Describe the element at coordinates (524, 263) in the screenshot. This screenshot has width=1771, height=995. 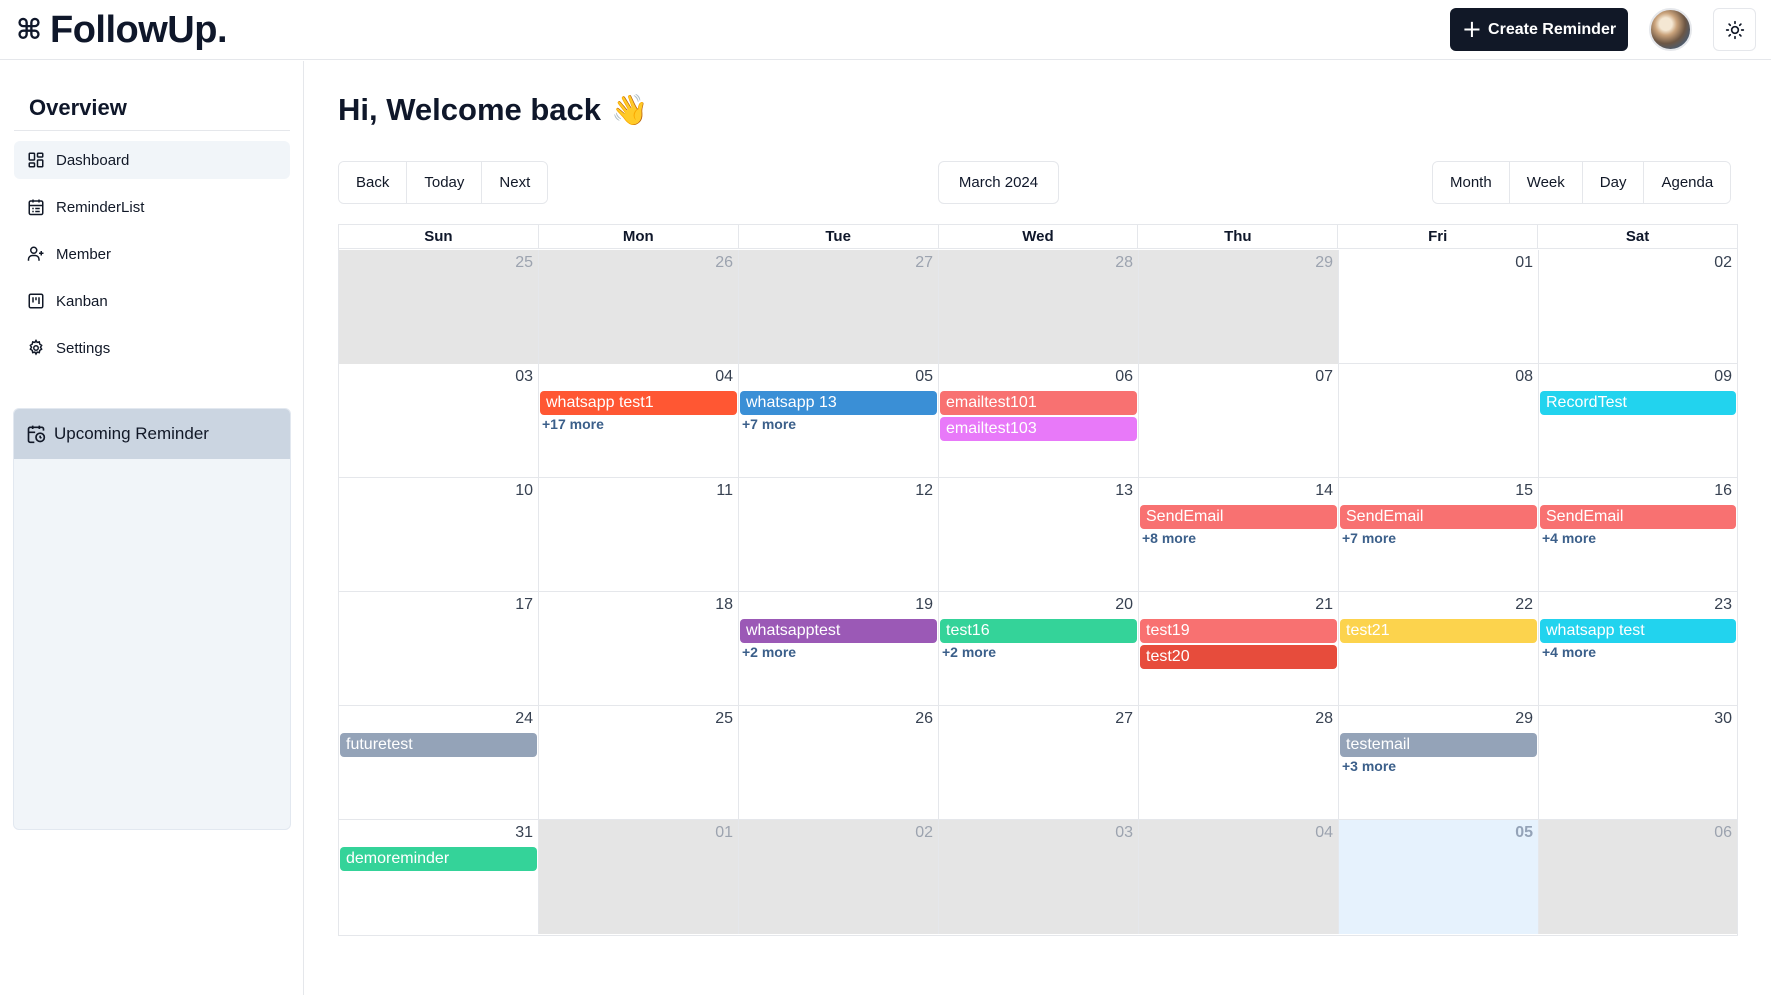
I see `day-number: 25` at that location.